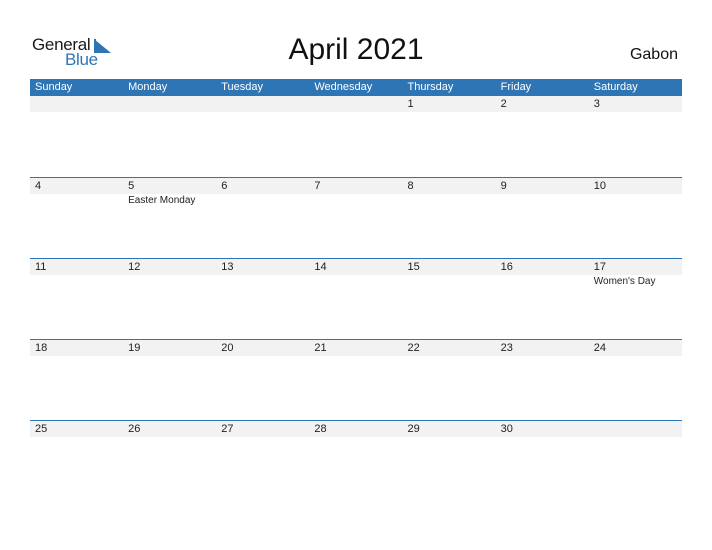 The image size is (712, 550). What do you see at coordinates (41, 348) in the screenshot?
I see `day-number: 18` at bounding box center [41, 348].